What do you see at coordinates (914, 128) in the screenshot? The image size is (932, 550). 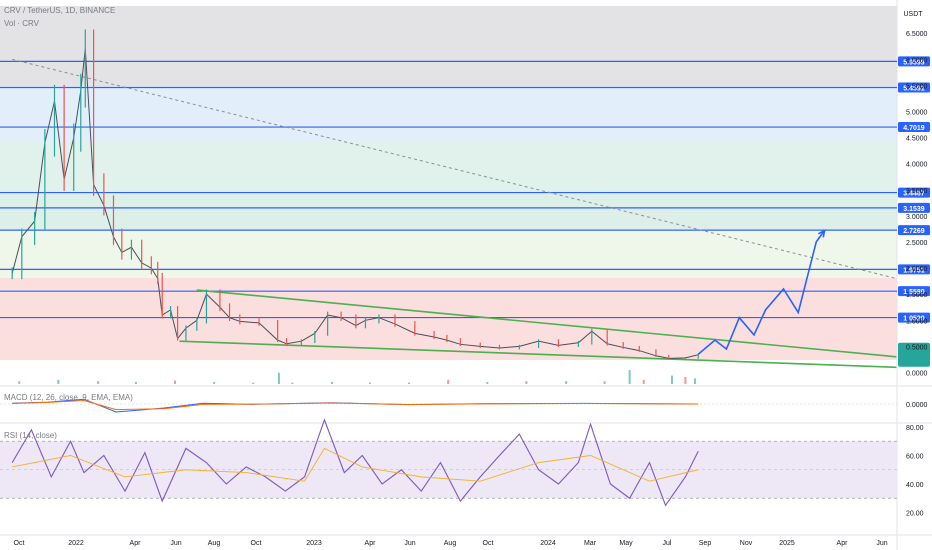 I see `level-label-2: 4.7019` at bounding box center [914, 128].